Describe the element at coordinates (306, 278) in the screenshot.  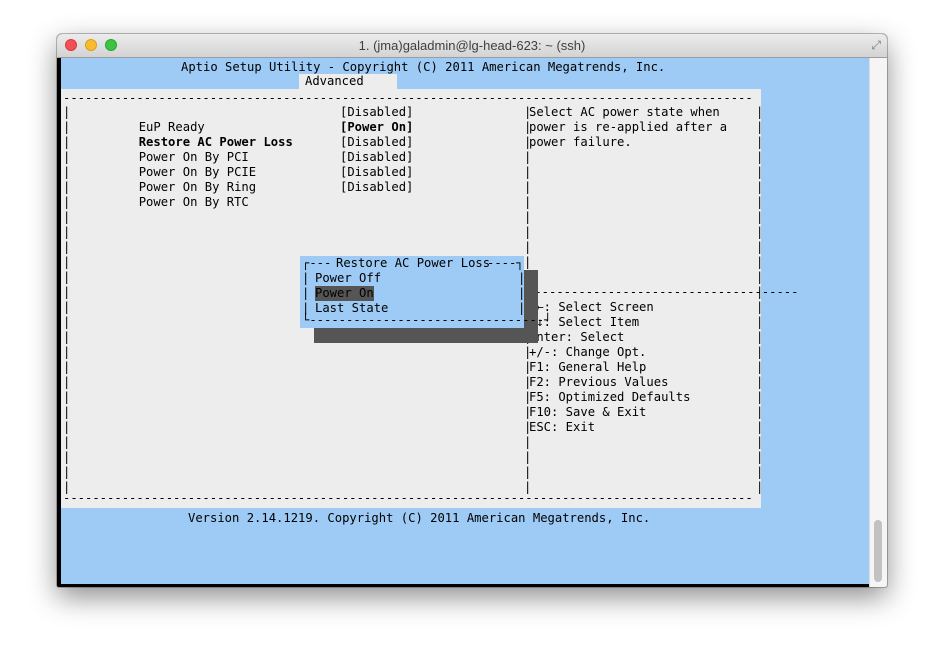
I see `popup-left-bar: |` at that location.